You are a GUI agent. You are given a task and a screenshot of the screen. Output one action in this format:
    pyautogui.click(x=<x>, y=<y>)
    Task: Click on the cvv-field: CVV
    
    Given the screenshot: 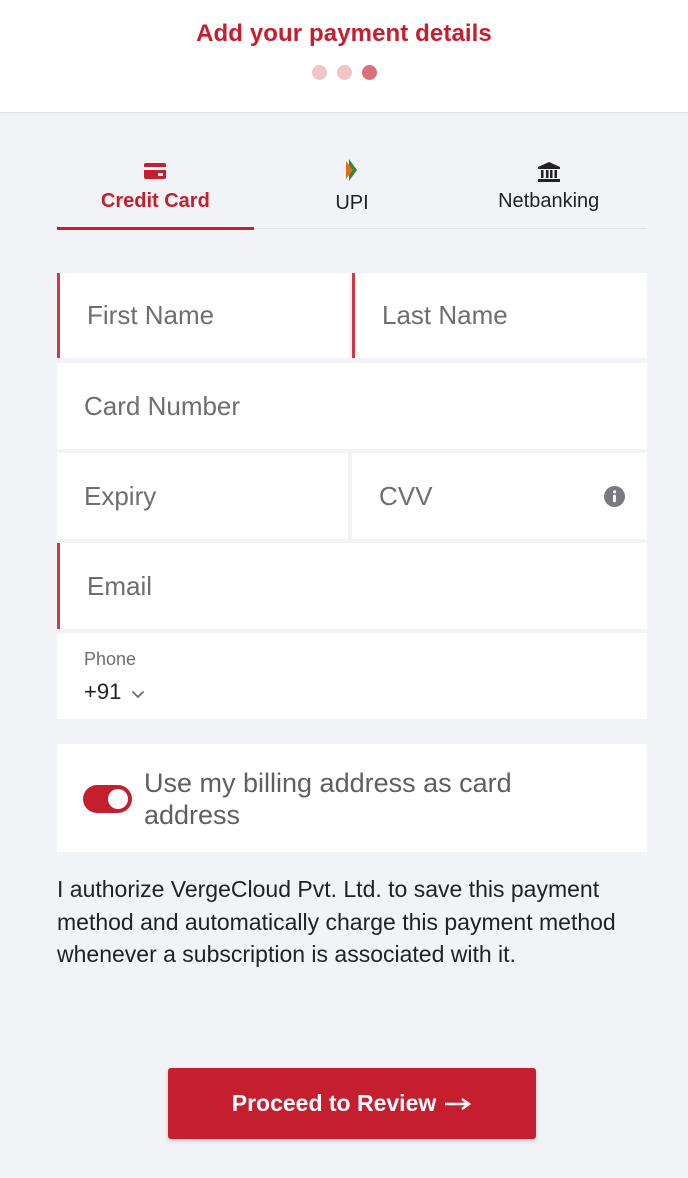 What is the action you would take?
    pyautogui.click(x=499, y=496)
    